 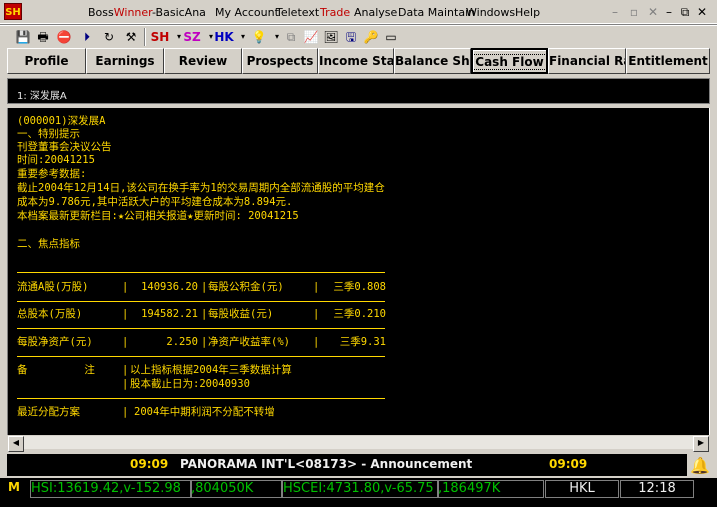 What do you see at coordinates (246, 287) in the screenshot?
I see `table-cell-label: 每股公积金(元)` at bounding box center [246, 287].